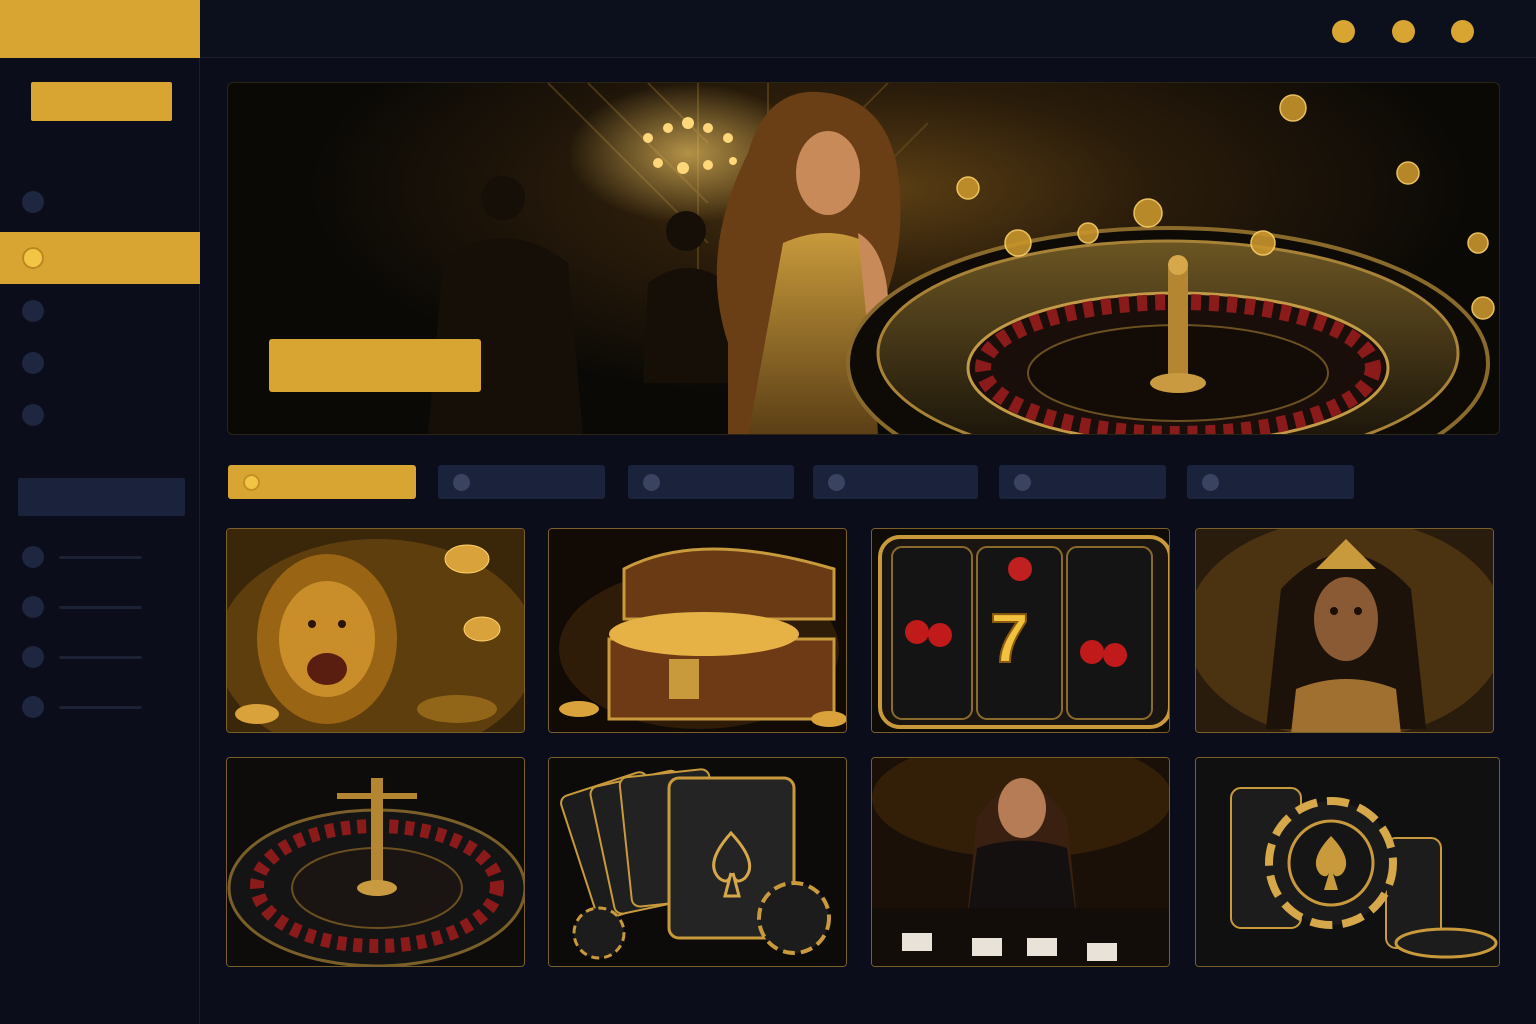 The width and height of the screenshot is (1536, 1024). I want to click on game-tile-chips, so click(1347, 862).